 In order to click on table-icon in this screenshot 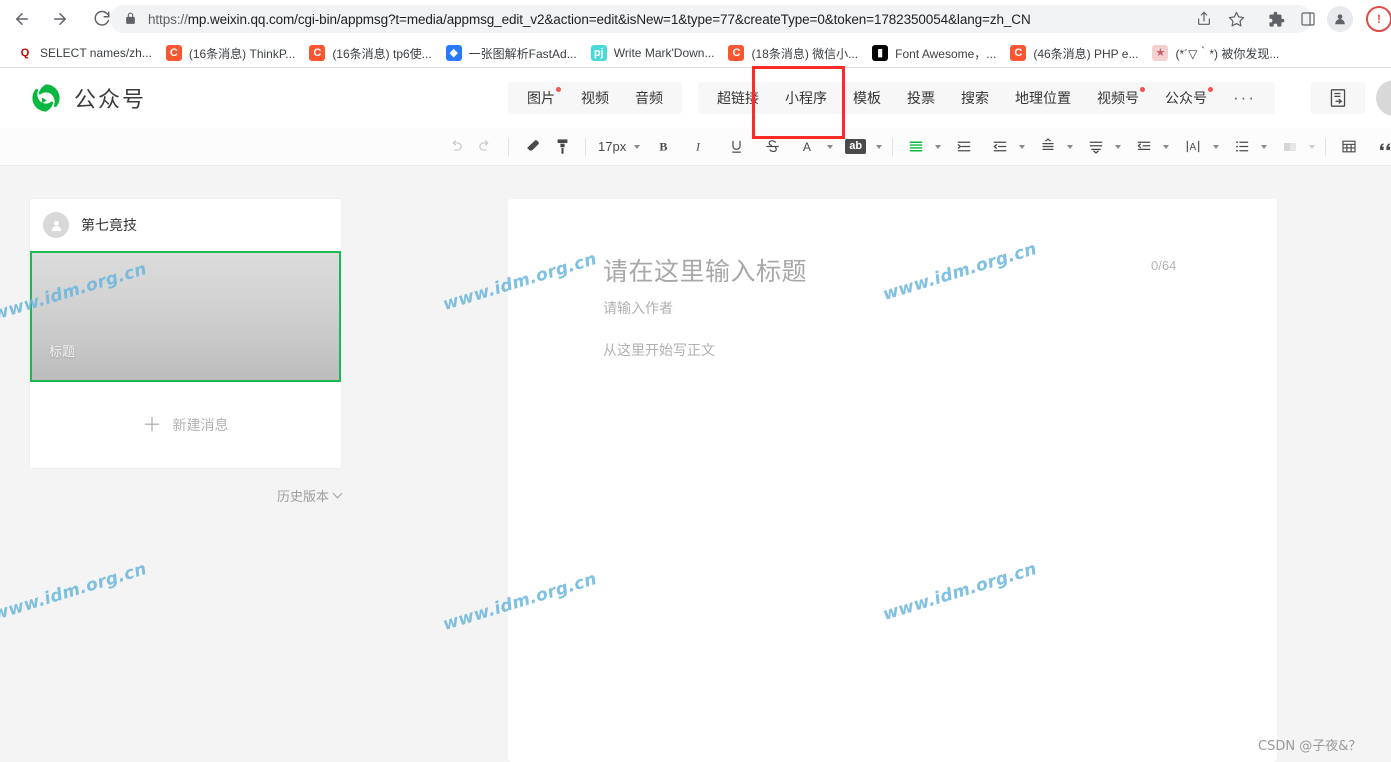, I will do `click(1349, 147)`.